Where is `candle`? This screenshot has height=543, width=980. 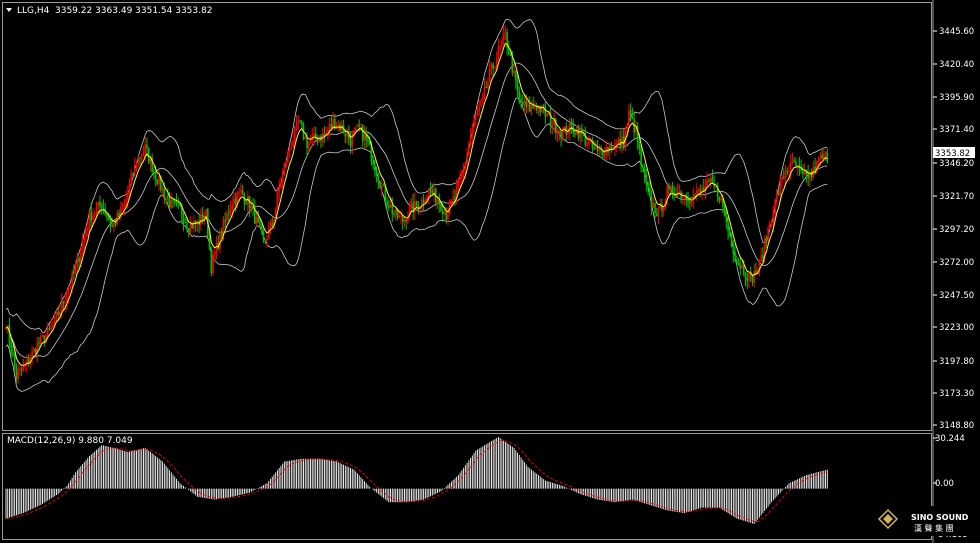
candle is located at coordinates (542, 108).